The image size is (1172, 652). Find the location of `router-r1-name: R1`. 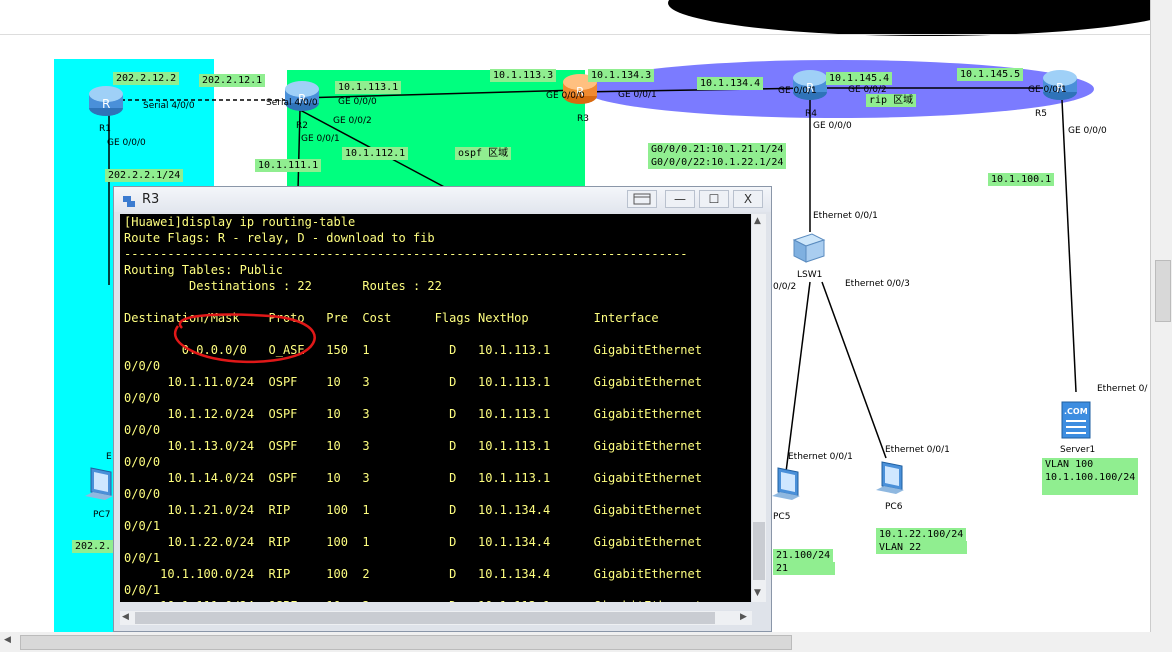

router-r1-name: R1 is located at coordinates (105, 129).